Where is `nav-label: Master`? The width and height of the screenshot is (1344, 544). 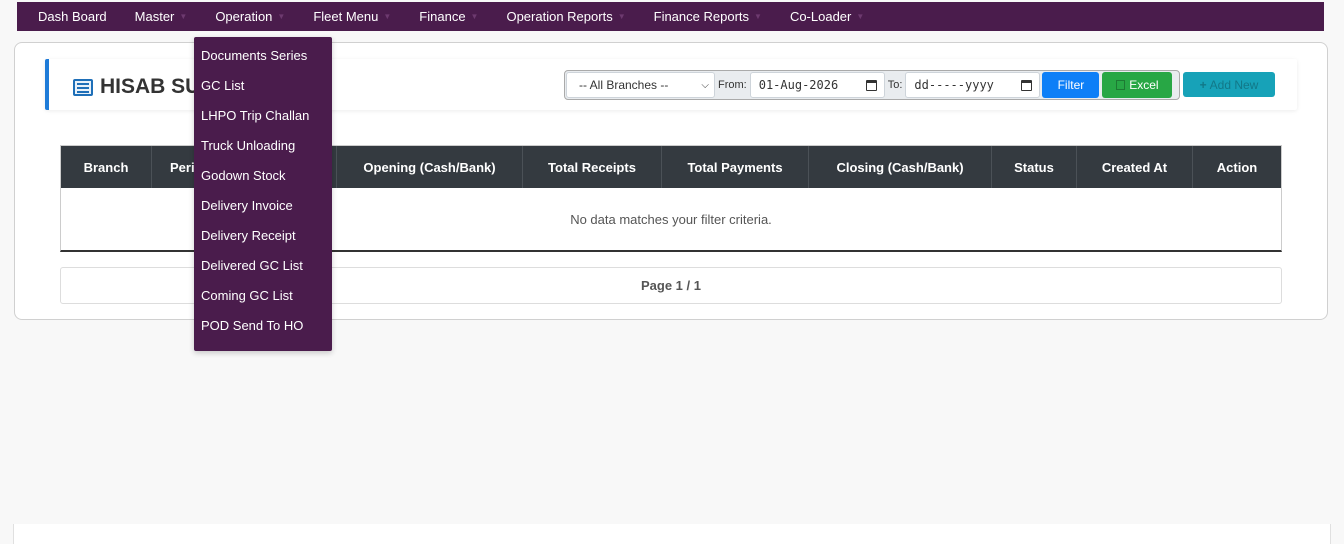
nav-label: Master is located at coordinates (154, 16).